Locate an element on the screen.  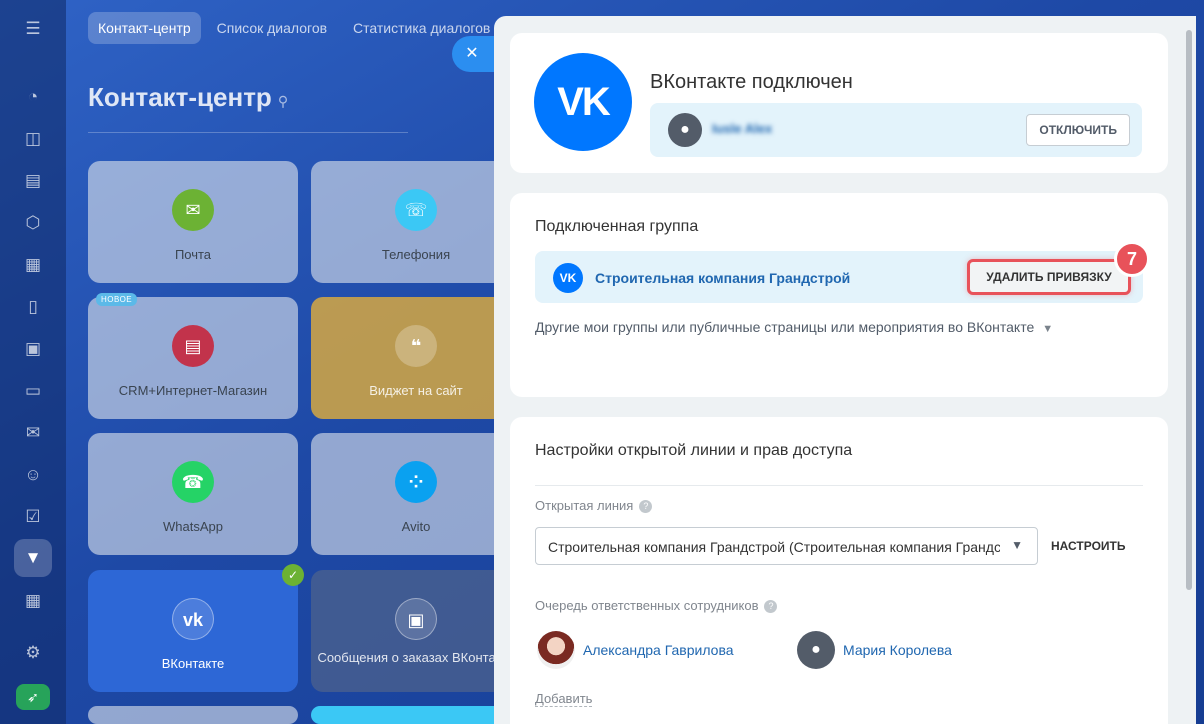
whatsapp-icon: ☎ is located at coordinates (193, 482).